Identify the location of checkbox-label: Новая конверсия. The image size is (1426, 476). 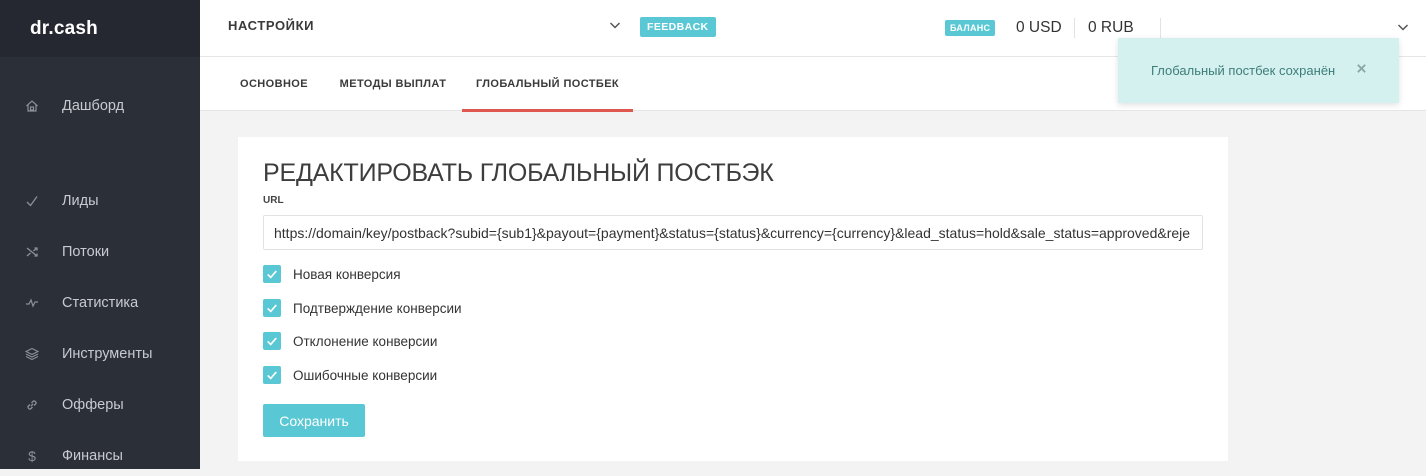
(347, 274).